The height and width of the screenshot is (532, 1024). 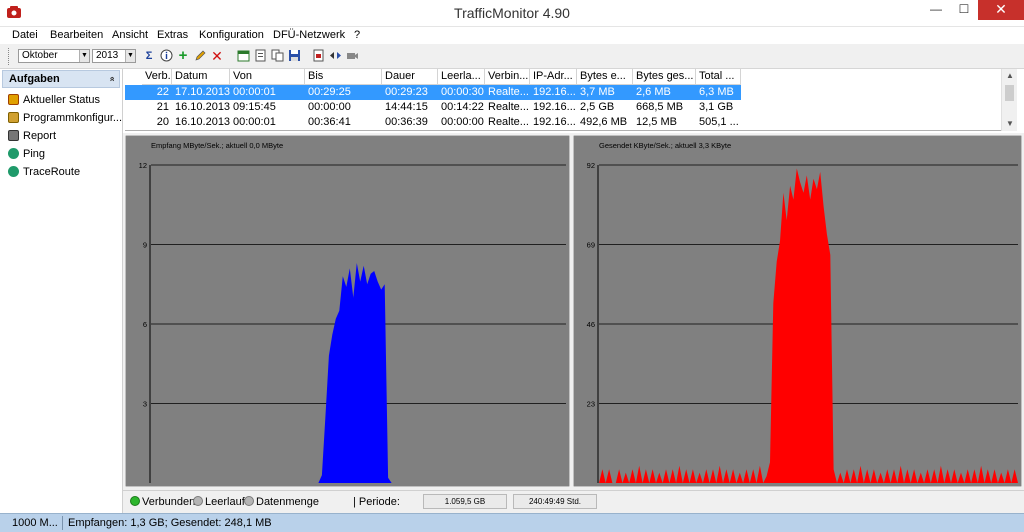 I want to click on add-icon: +, so click(x=183, y=55).